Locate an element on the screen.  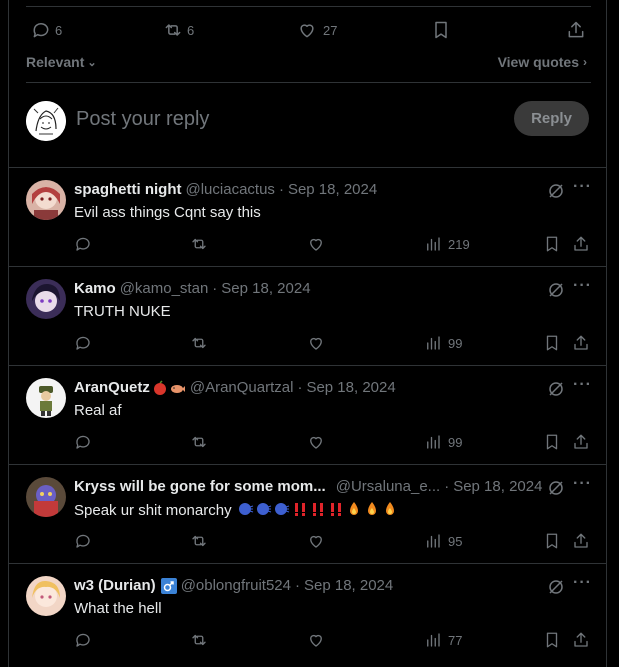
chevron-down-icon: ⌄ is located at coordinates (92, 62).